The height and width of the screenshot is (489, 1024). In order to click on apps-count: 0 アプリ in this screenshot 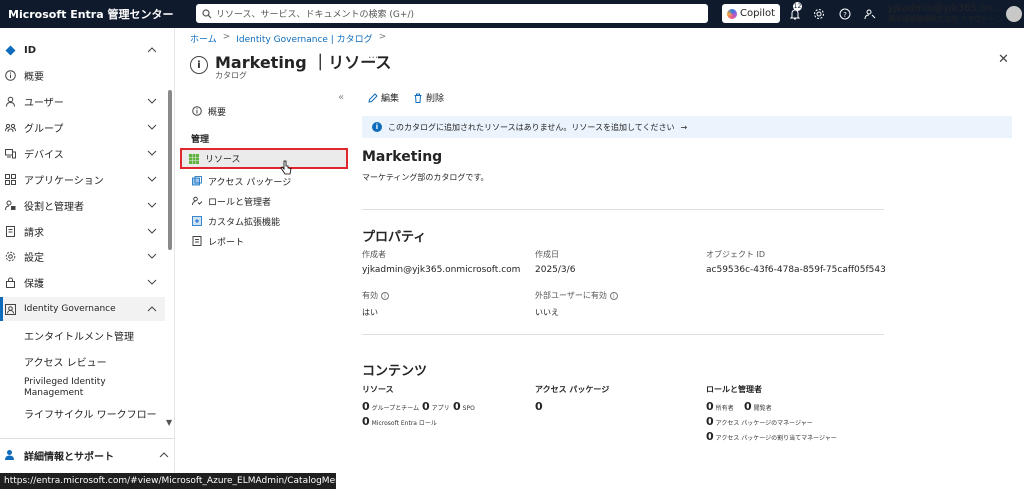, I will do `click(436, 406)`.